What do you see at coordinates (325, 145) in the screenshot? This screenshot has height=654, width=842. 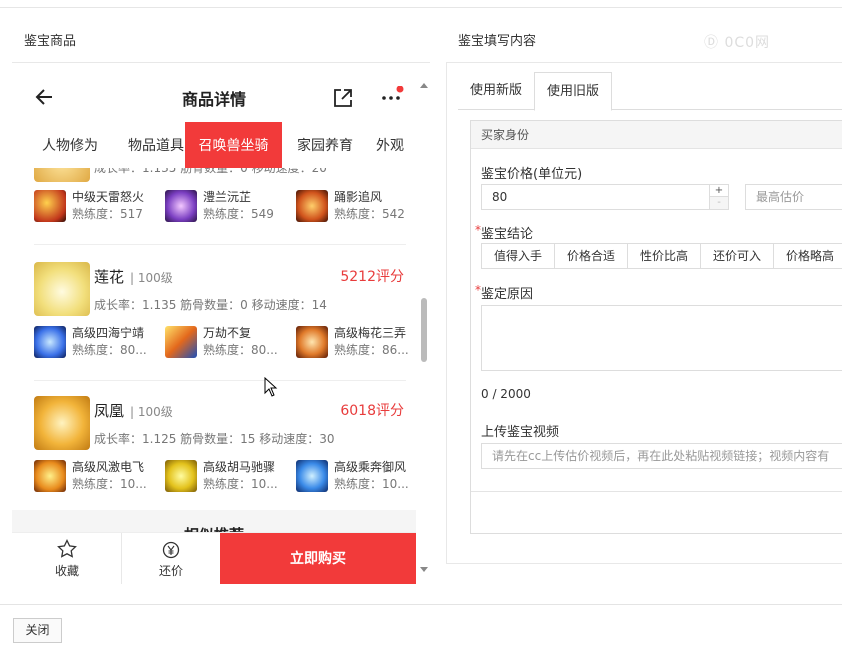 I see `tab-homeland: 家园养育` at bounding box center [325, 145].